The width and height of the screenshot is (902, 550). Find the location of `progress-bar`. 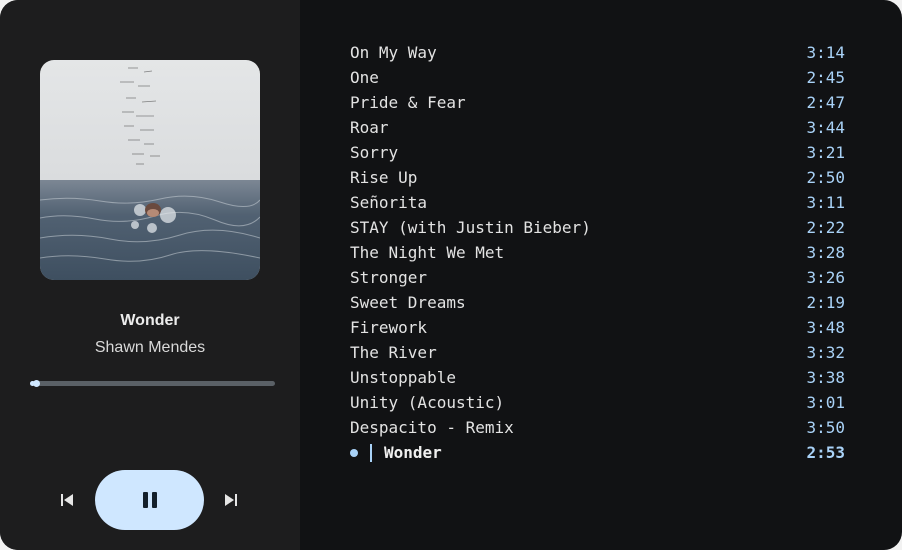

progress-bar is located at coordinates (152, 383).